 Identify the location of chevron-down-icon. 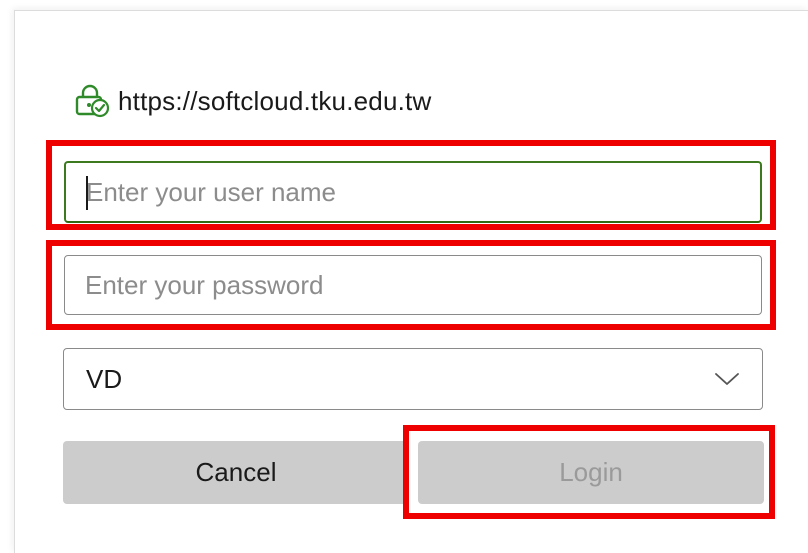
(727, 379).